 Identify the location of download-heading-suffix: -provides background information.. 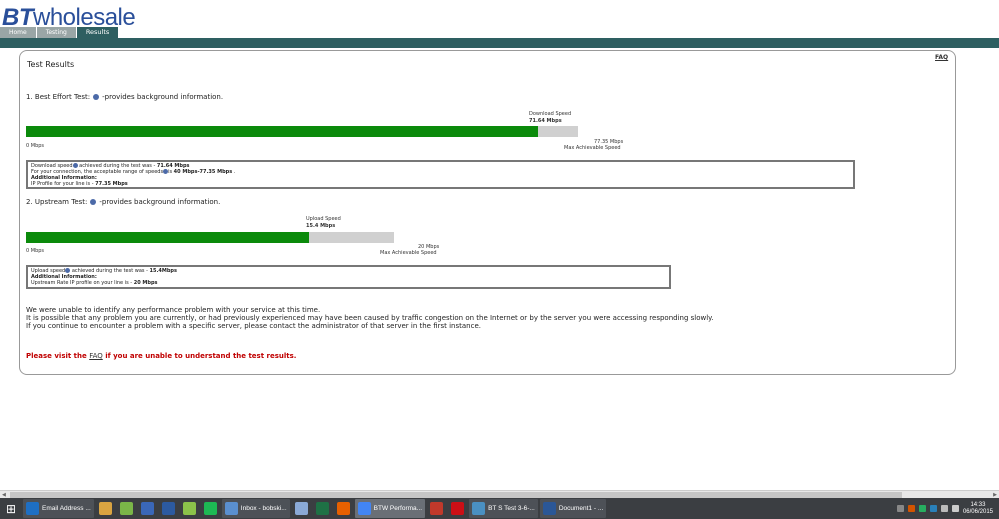
(163, 97).